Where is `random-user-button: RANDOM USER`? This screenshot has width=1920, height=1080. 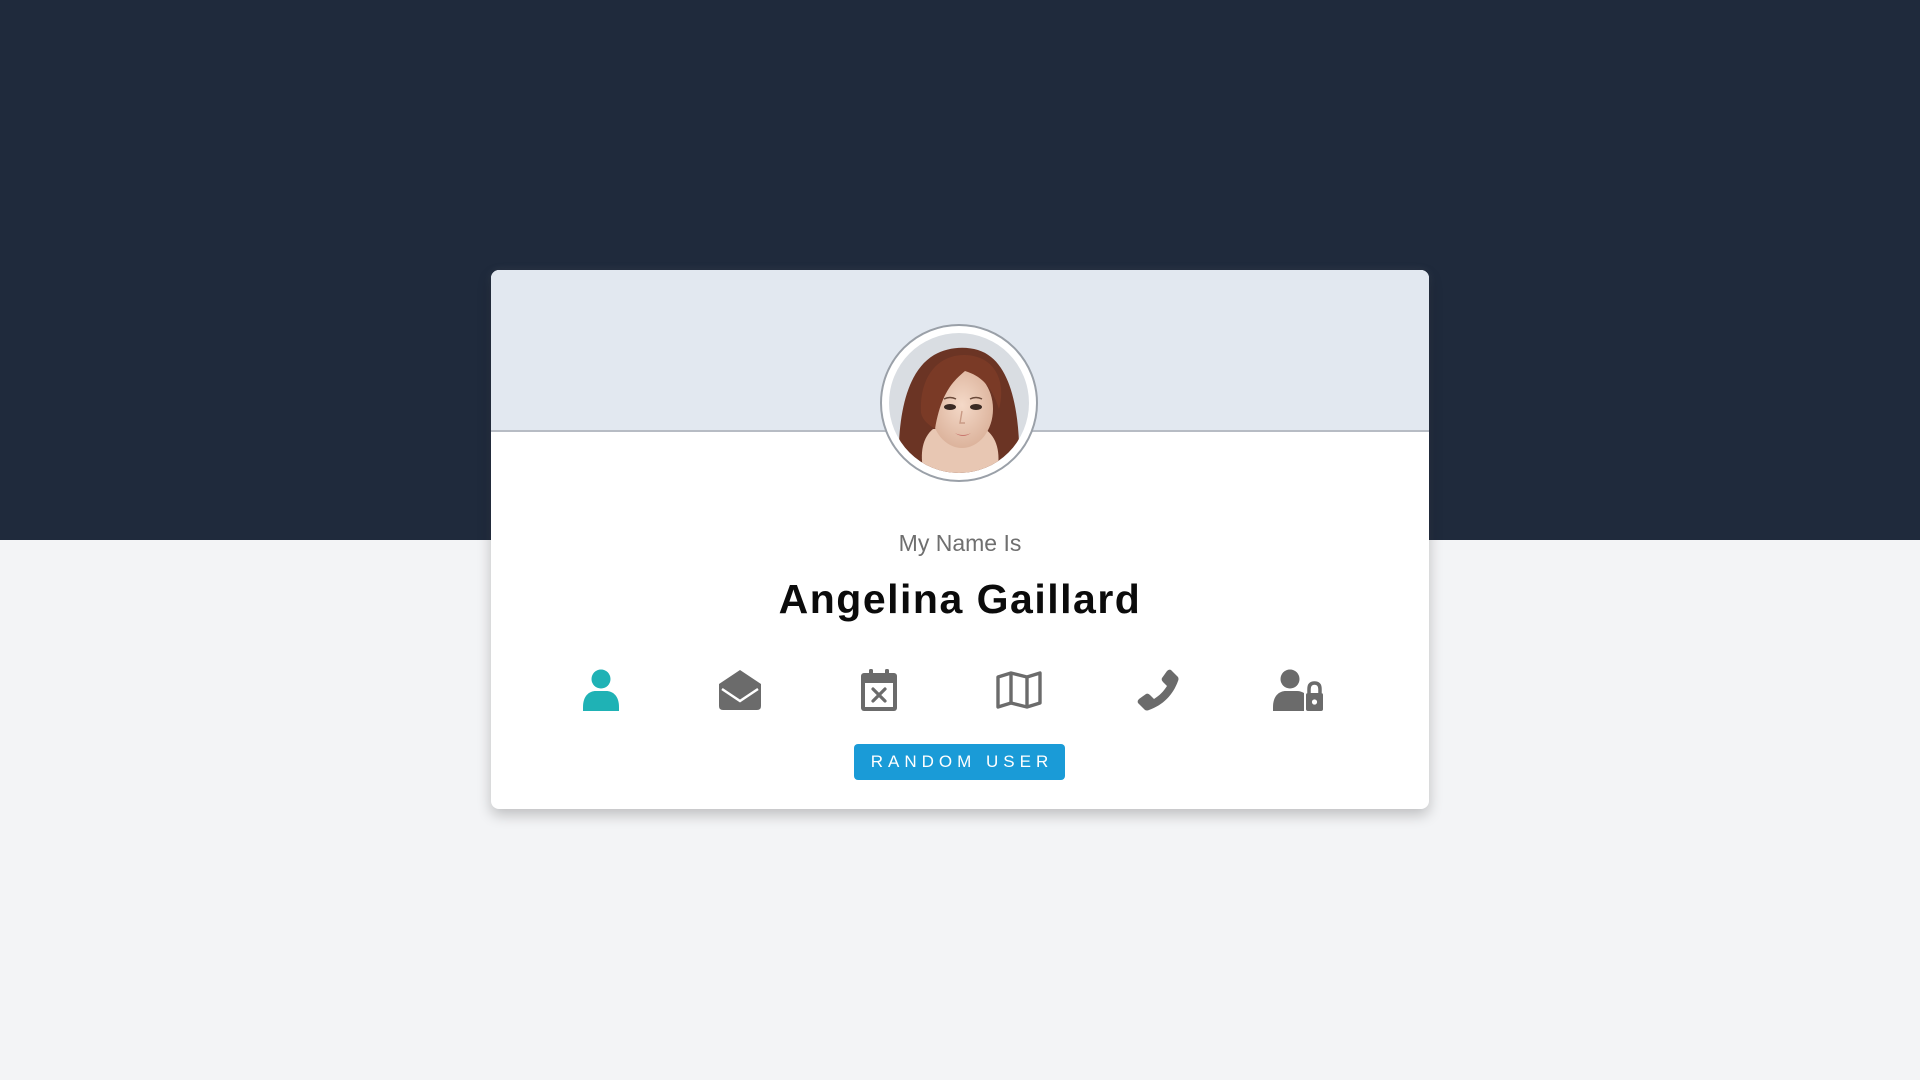
random-user-button: RANDOM USER is located at coordinates (959, 762).